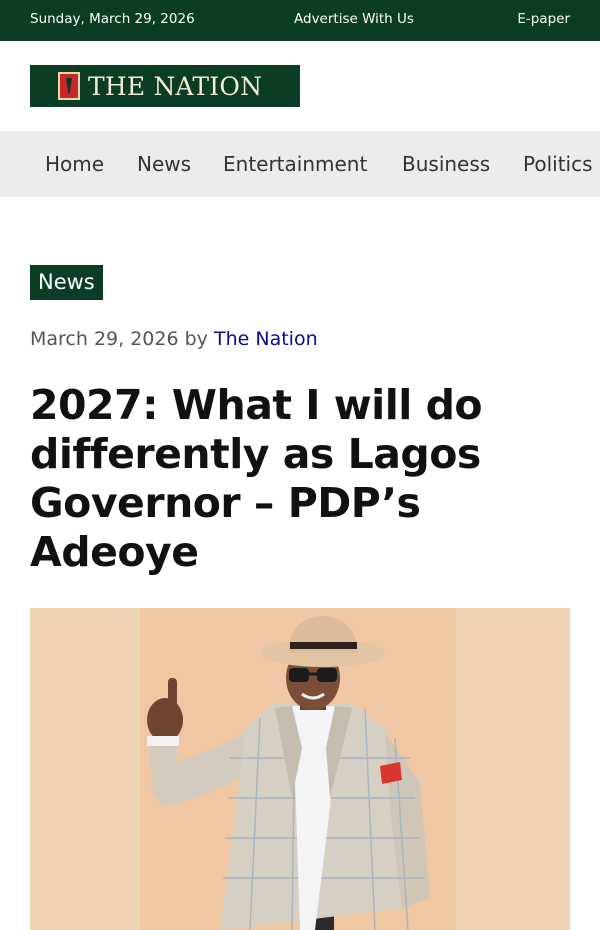  What do you see at coordinates (74, 164) in the screenshot?
I see `nav-item-home: Home` at bounding box center [74, 164].